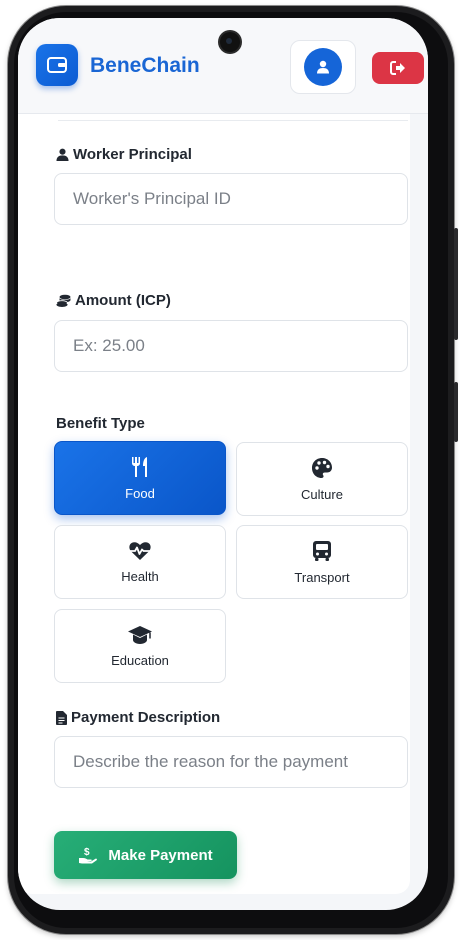 This screenshot has height=940, width=464. What do you see at coordinates (140, 493) in the screenshot?
I see `benefit-option-label: Food` at bounding box center [140, 493].